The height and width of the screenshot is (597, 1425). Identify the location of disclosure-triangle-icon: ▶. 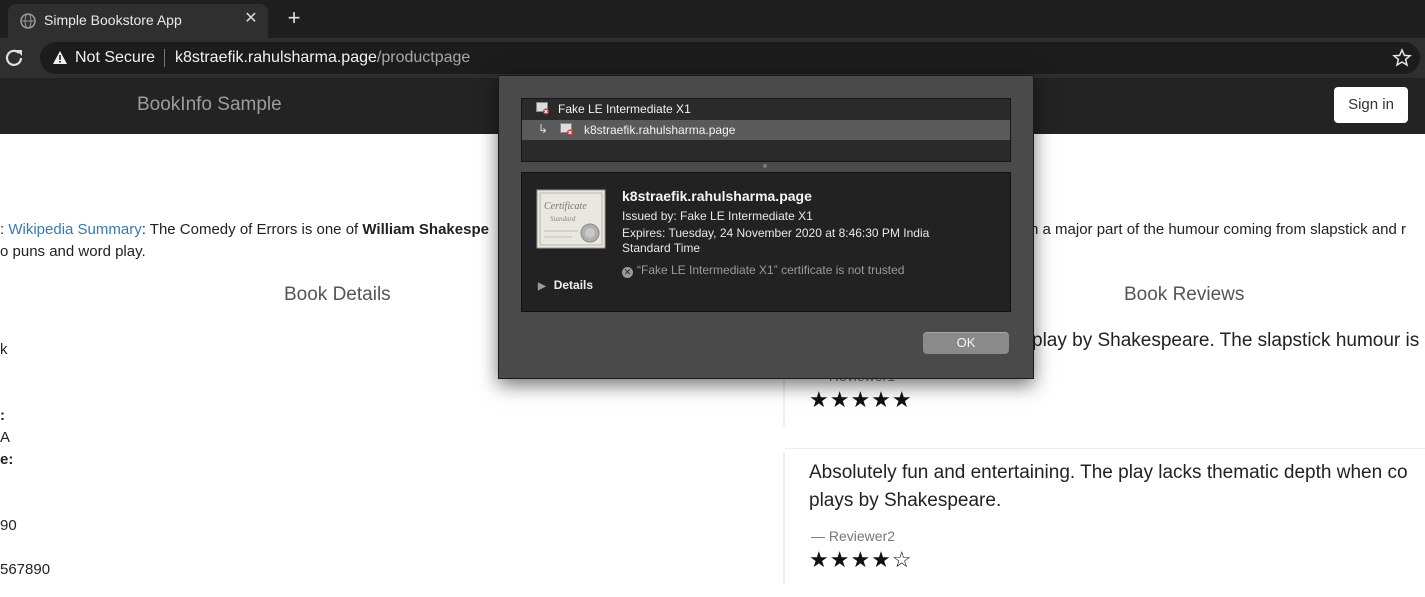
(542, 286).